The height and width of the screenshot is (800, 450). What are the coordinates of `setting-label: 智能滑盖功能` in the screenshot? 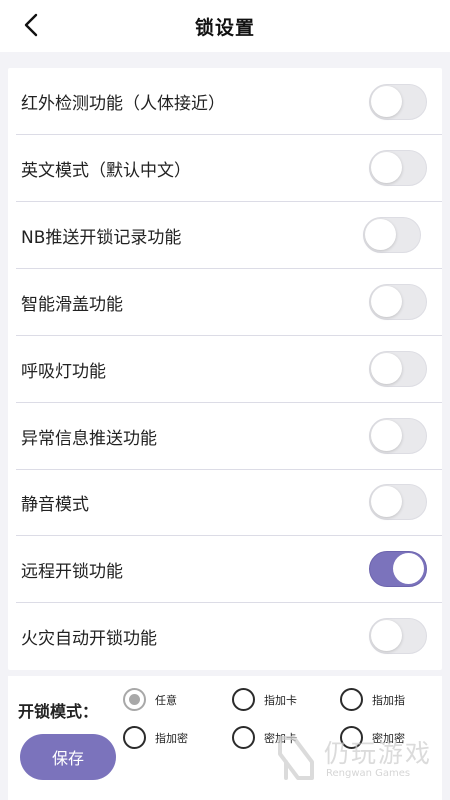 It's located at (72, 304).